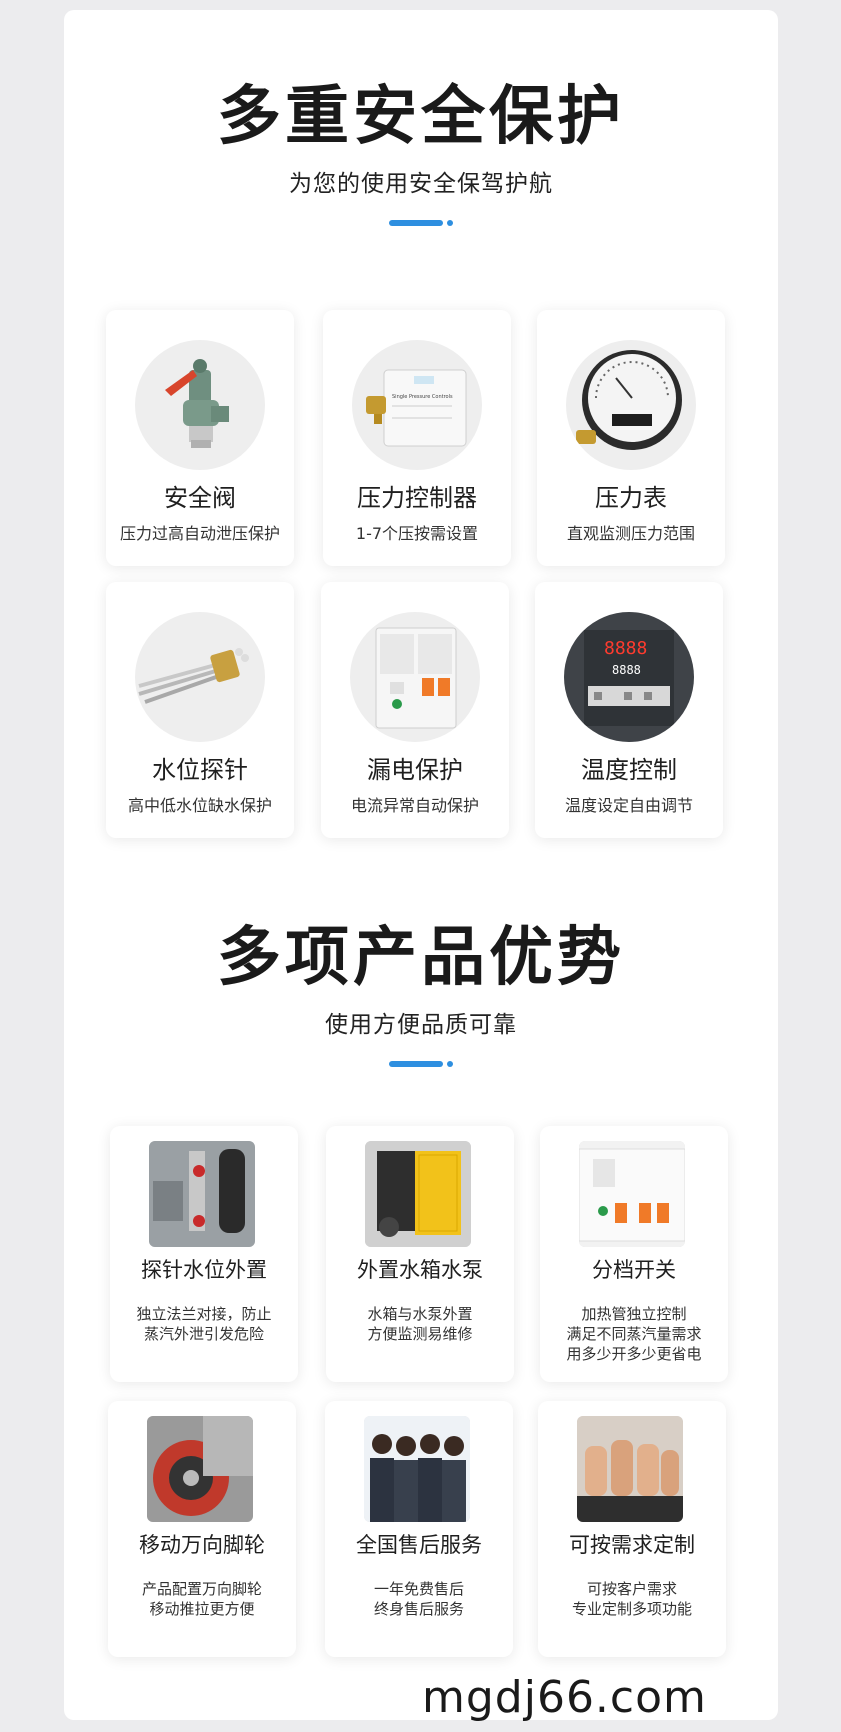 This screenshot has width=841, height=1732. What do you see at coordinates (419, 1529) in the screenshot?
I see `advantage-card-after-sales: 全国售后服务 一年免费售后 终身售后服务` at bounding box center [419, 1529].